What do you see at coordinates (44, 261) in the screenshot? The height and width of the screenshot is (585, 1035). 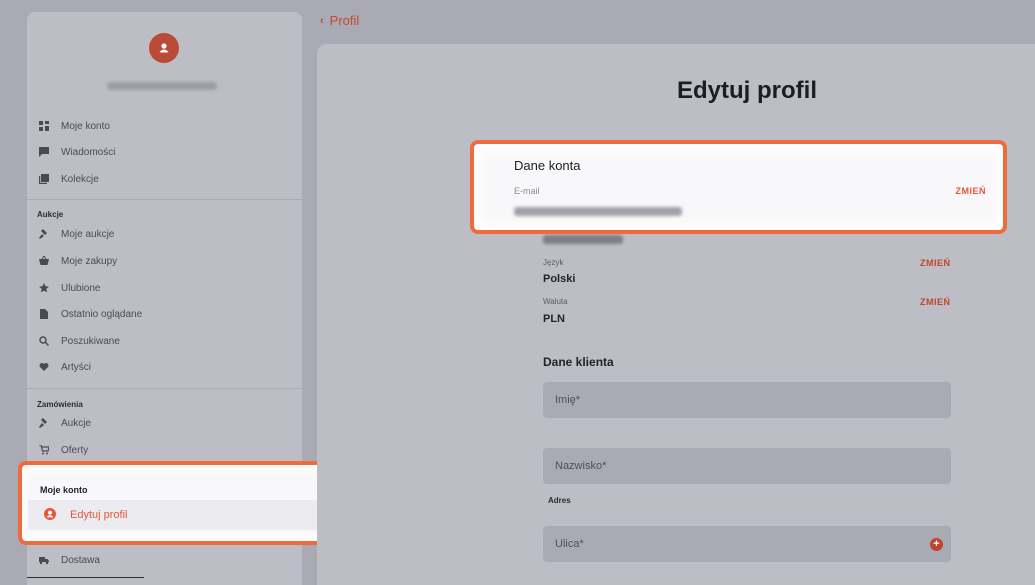 I see `basket-icon` at bounding box center [44, 261].